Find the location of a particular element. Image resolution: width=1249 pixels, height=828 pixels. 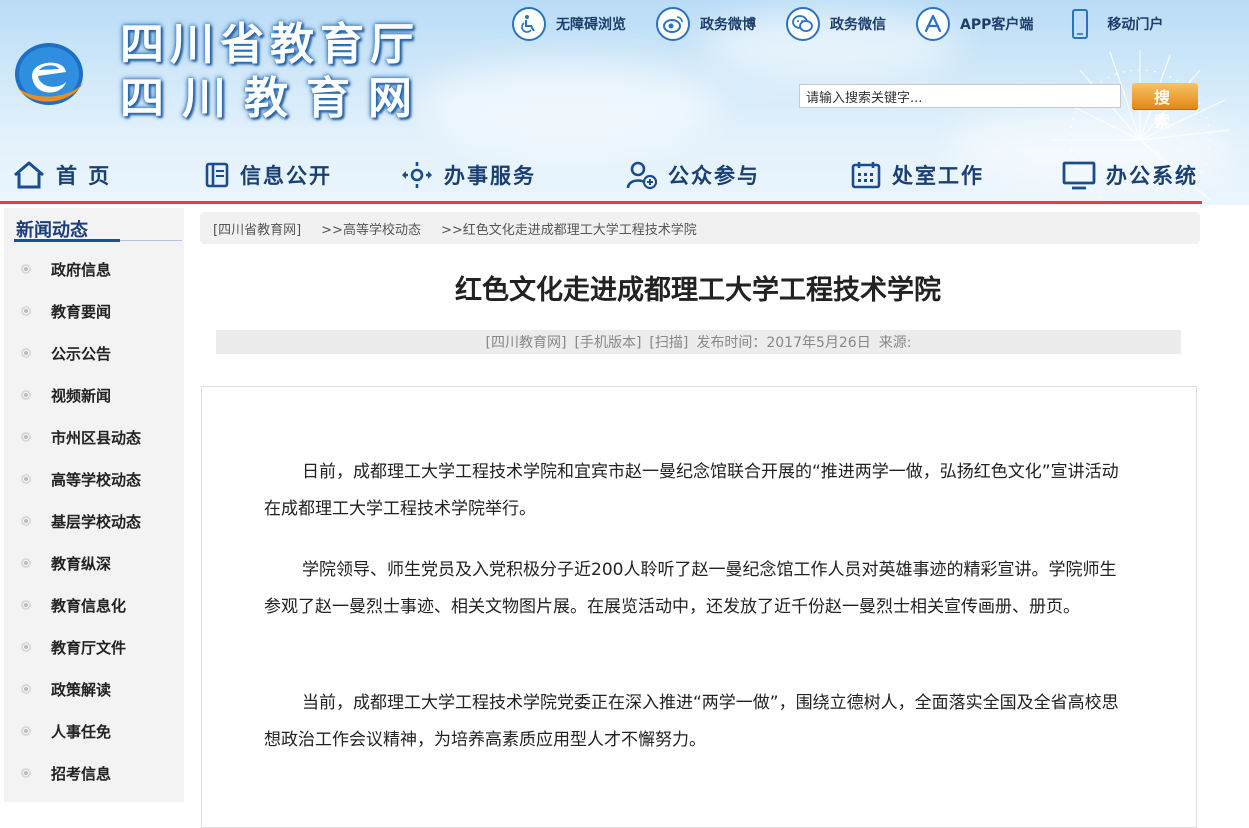

sidebar-item-education-it: 教育信息化 is located at coordinates (94, 605).